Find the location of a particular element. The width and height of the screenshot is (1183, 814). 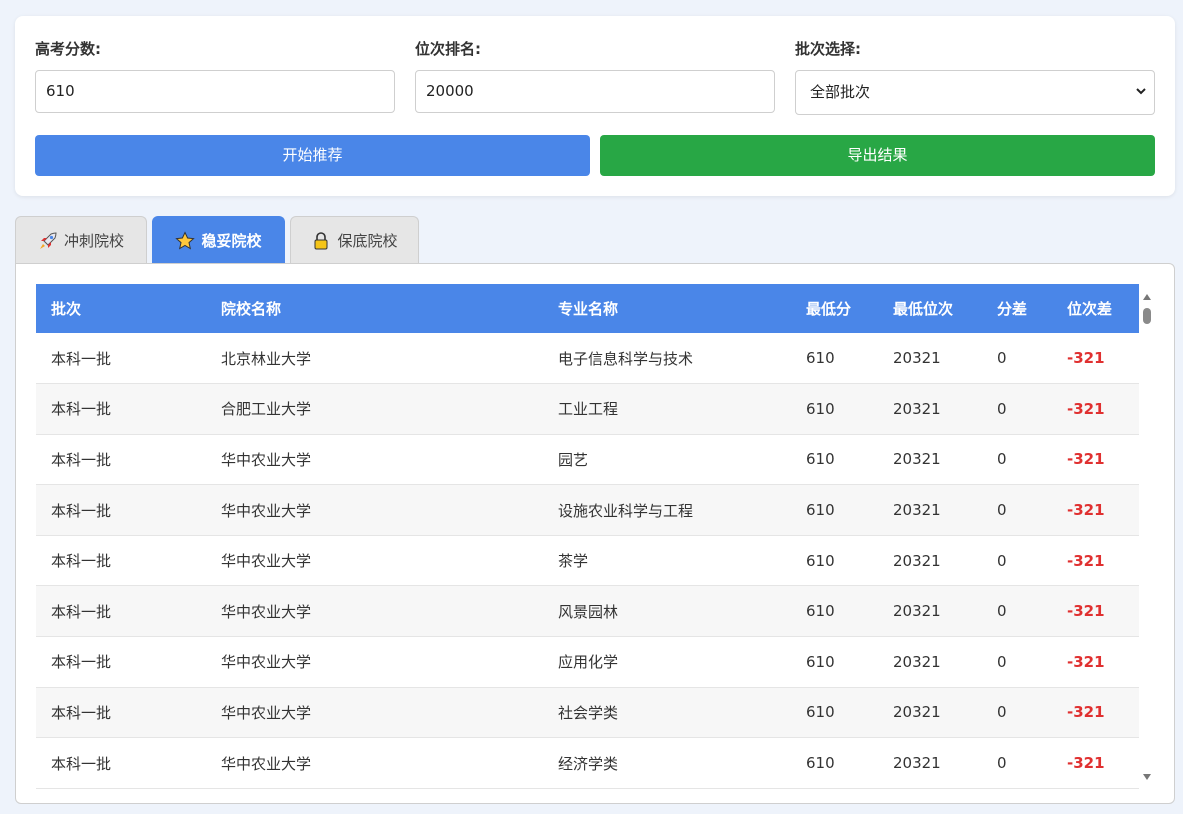

score-input: 610 is located at coordinates (215, 91).